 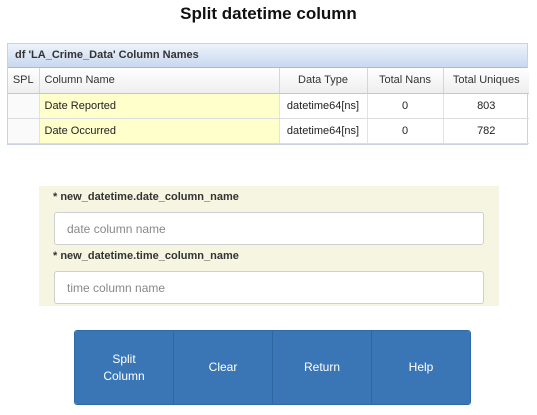 I want to click on header-total-nans: Total Nans, so click(x=405, y=81).